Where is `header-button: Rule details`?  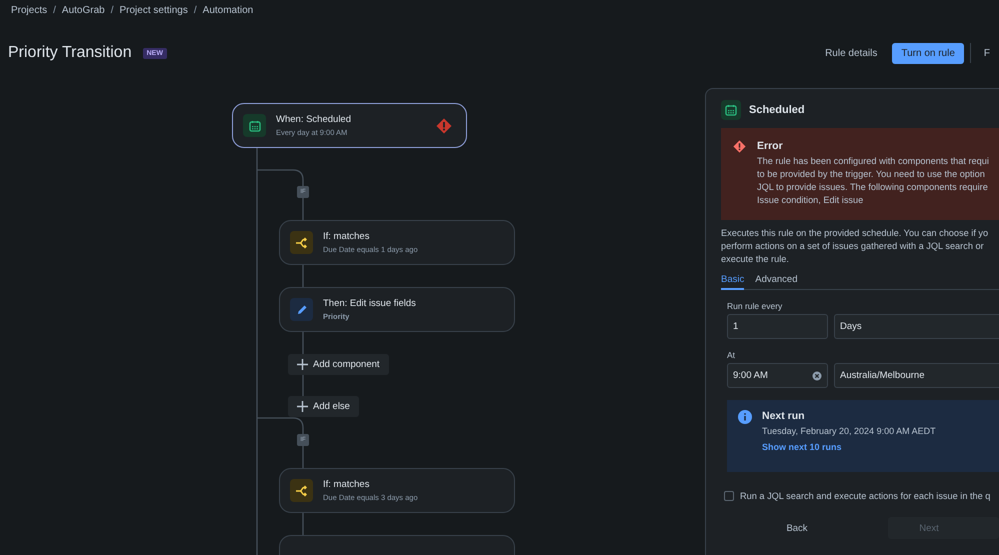
header-button: Rule details is located at coordinates (851, 53).